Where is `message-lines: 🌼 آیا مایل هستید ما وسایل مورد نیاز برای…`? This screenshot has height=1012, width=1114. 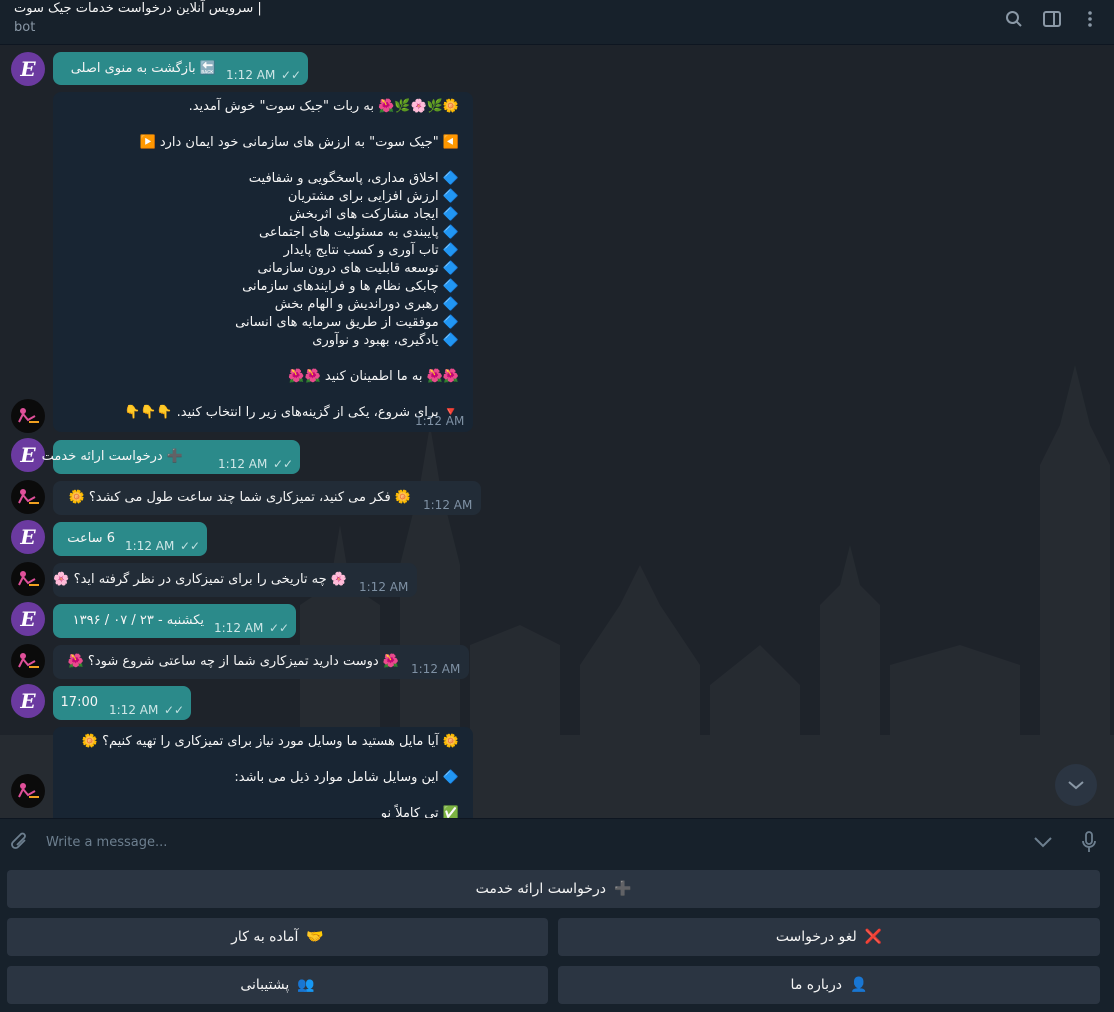
message-lines: 🌼 آیا مایل هستید ما وسایل مورد نیاز برای… is located at coordinates (270, 775).